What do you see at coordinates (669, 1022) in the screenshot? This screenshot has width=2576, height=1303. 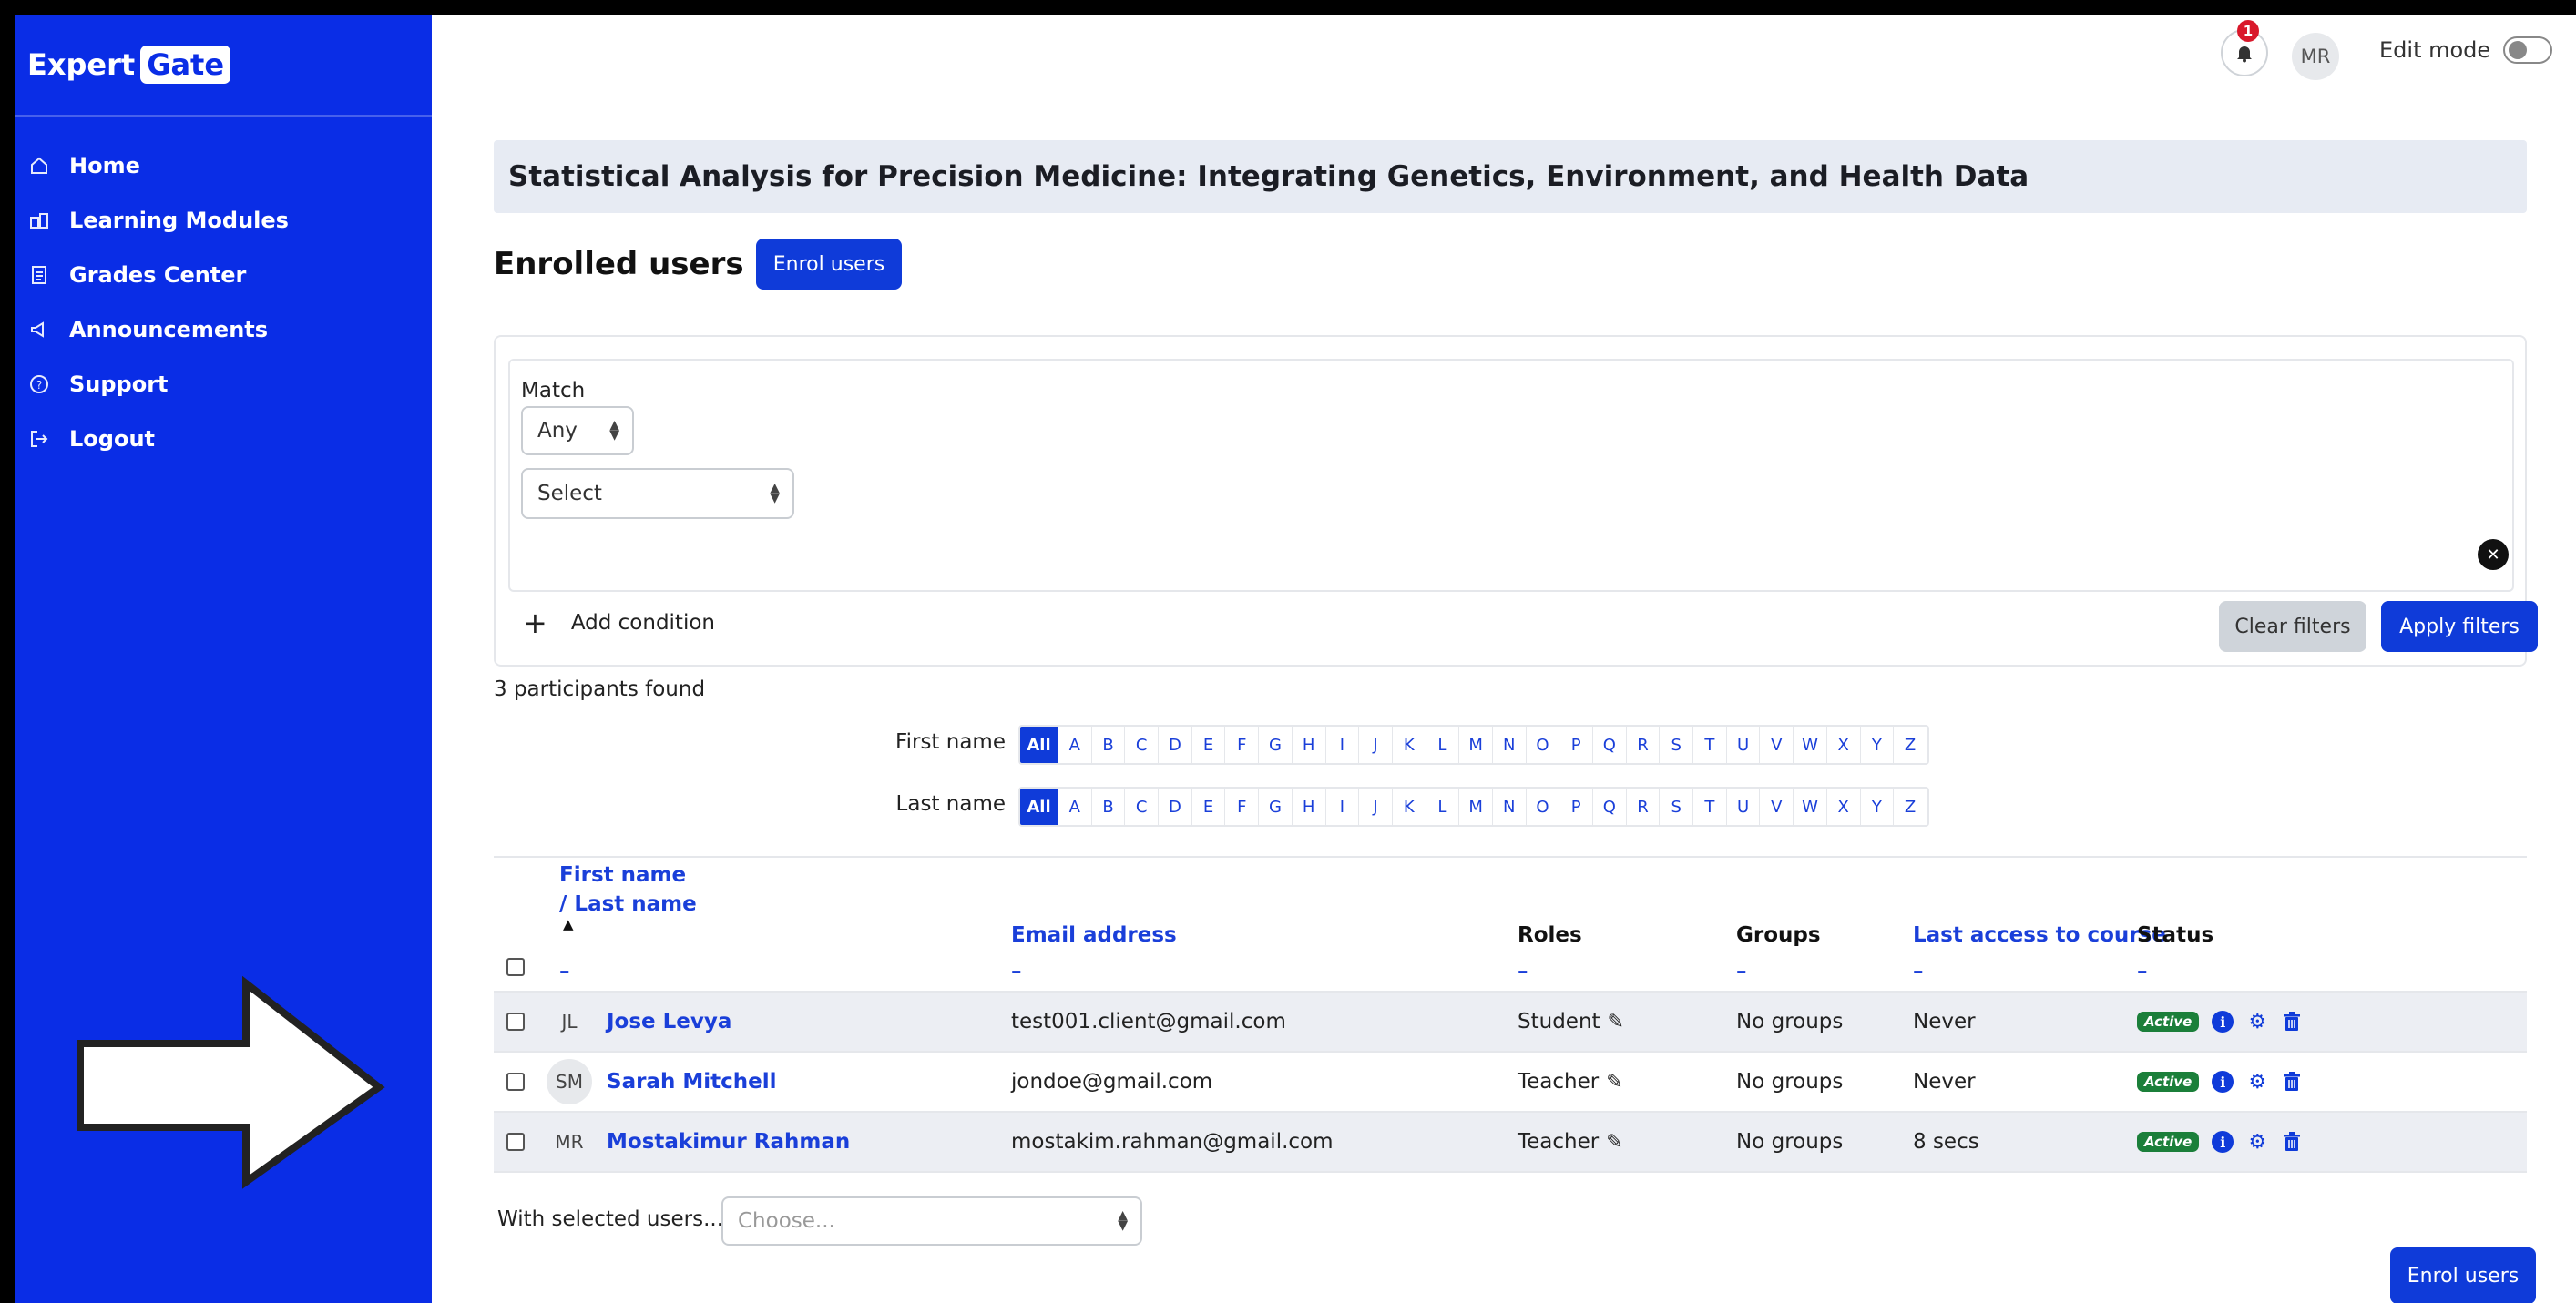 I see `participant-name-link: Jose Levya` at bounding box center [669, 1022].